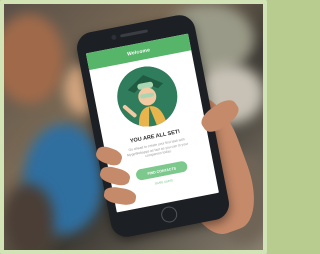  I want to click on header-title: Welcome, so click(138, 52).